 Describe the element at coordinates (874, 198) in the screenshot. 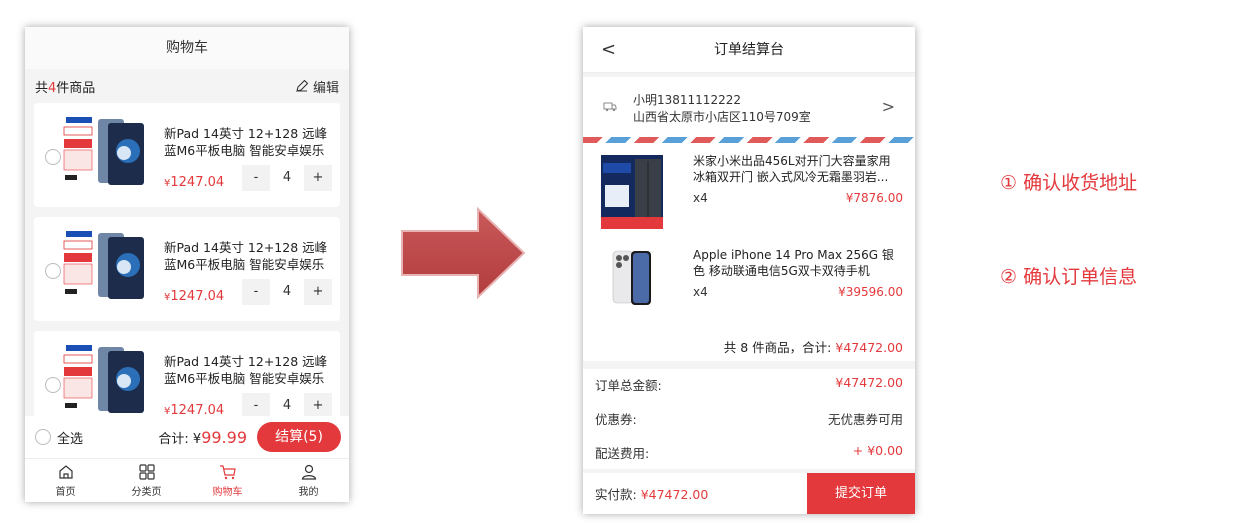

I see `order-item-price: ¥7876.00` at that location.